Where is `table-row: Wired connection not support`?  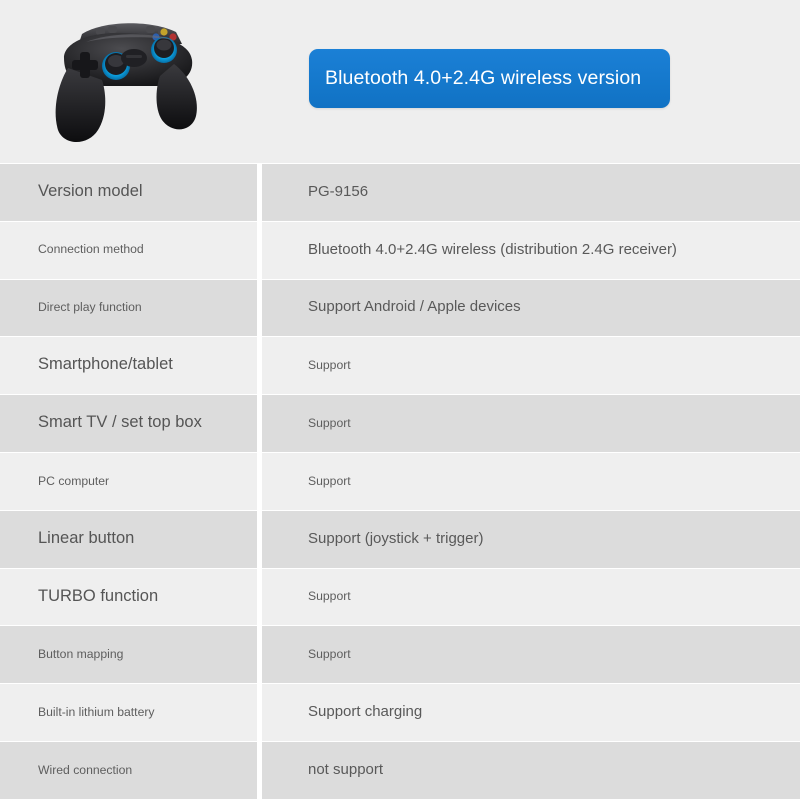 table-row: Wired connection not support is located at coordinates (400, 770).